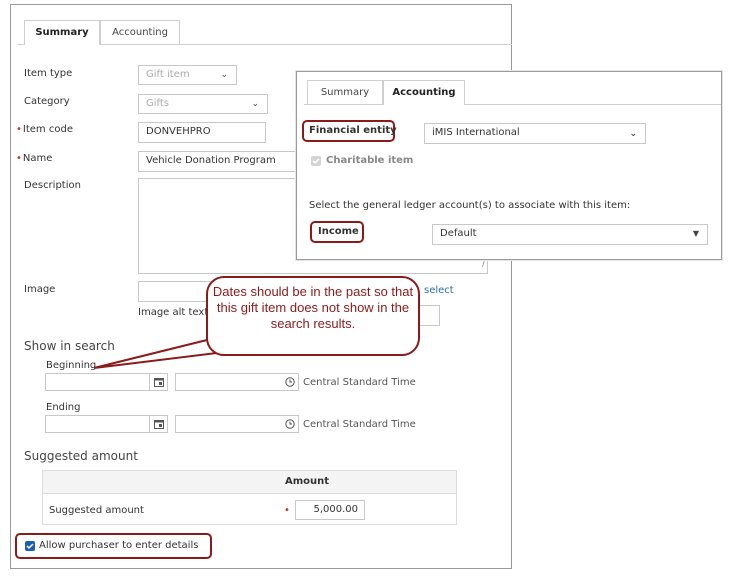 The width and height of the screenshot is (731, 576). Describe the element at coordinates (249, 482) in the screenshot. I see `table-header-row` at that location.